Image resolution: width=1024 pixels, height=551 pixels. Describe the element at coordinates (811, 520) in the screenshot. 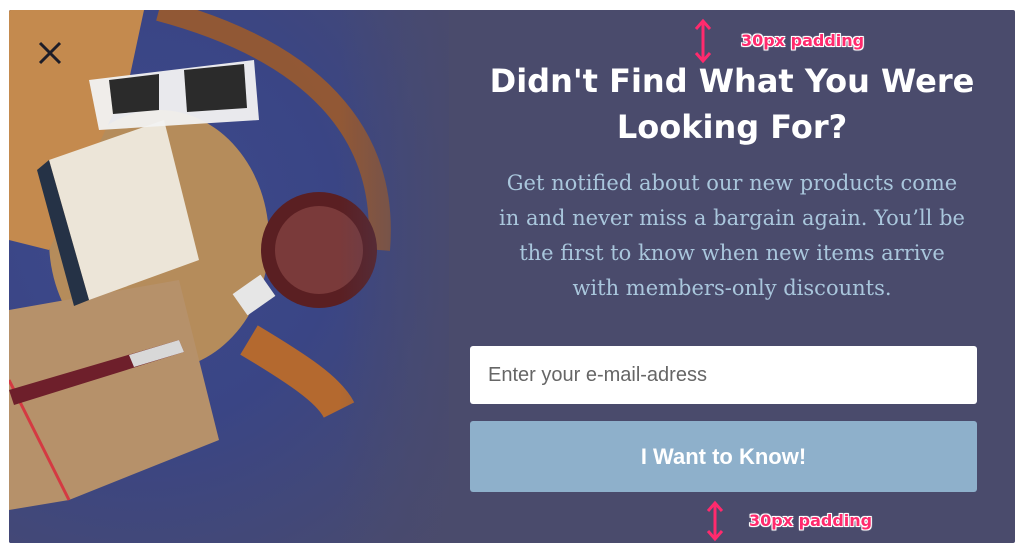

I see `bottom-padding-label: 30px padding` at that location.